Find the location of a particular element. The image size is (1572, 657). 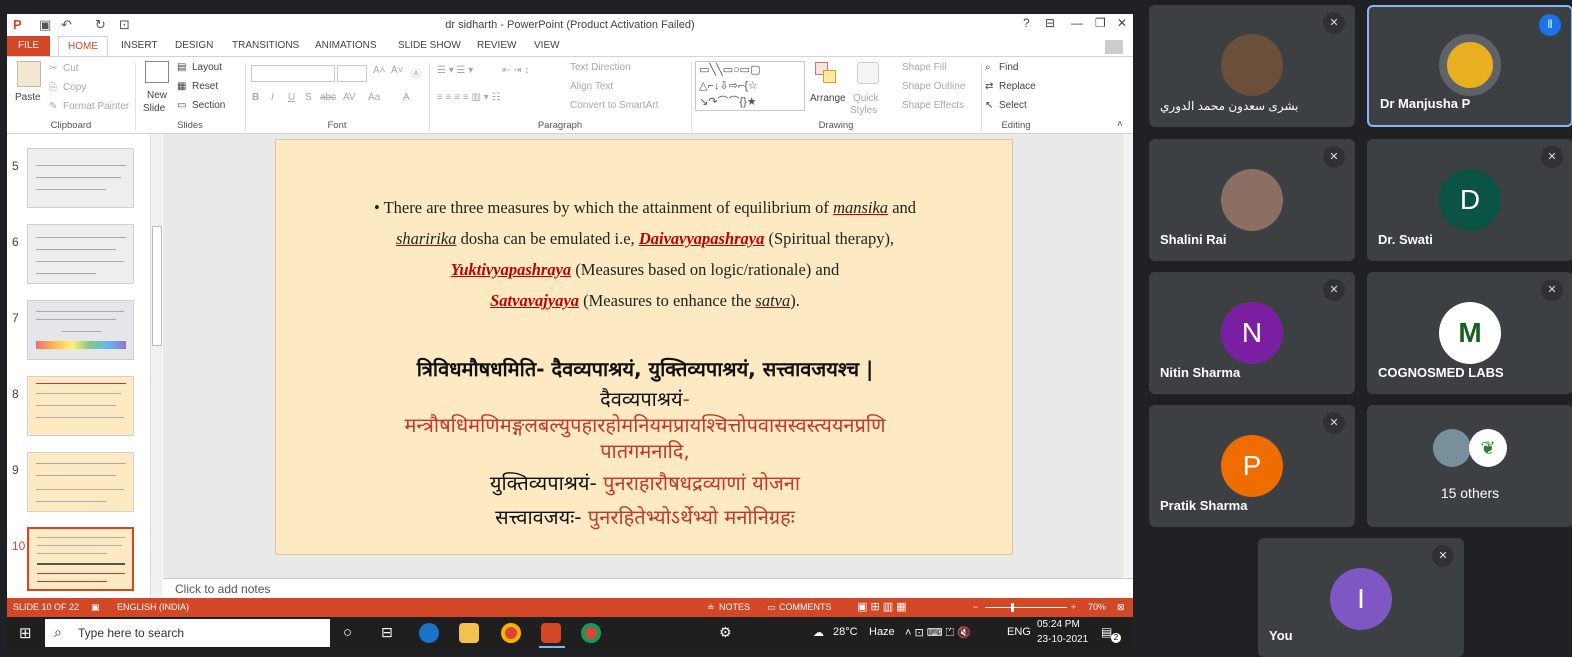

edge-icon is located at coordinates (429, 633).